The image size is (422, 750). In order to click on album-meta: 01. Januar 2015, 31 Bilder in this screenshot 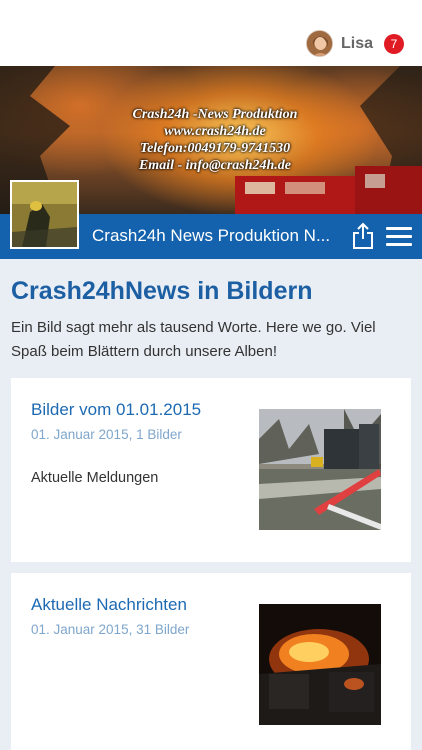, I will do `click(110, 629)`.